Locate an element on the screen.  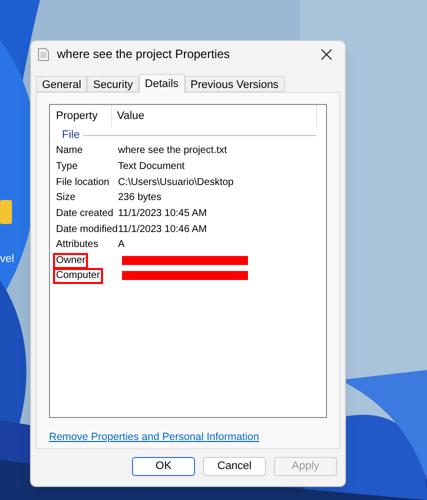
property-value: Text Document is located at coordinates (151, 167).